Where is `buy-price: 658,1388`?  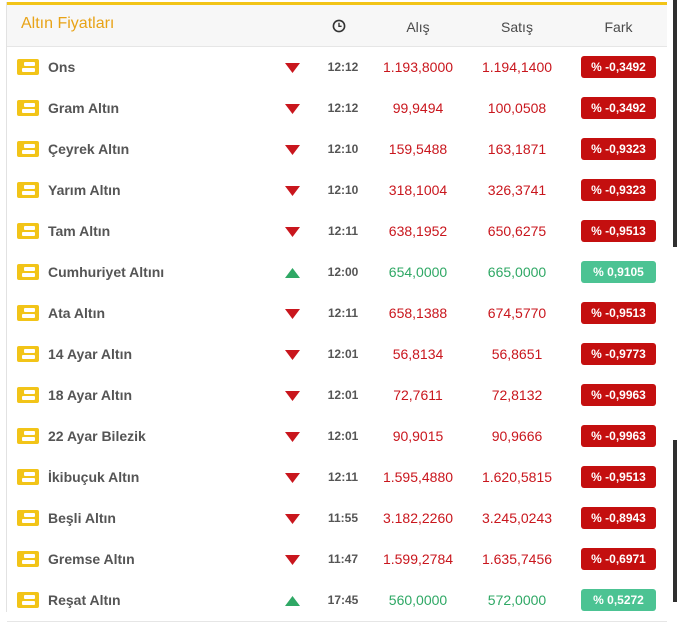 buy-price: 658,1388 is located at coordinates (418, 313).